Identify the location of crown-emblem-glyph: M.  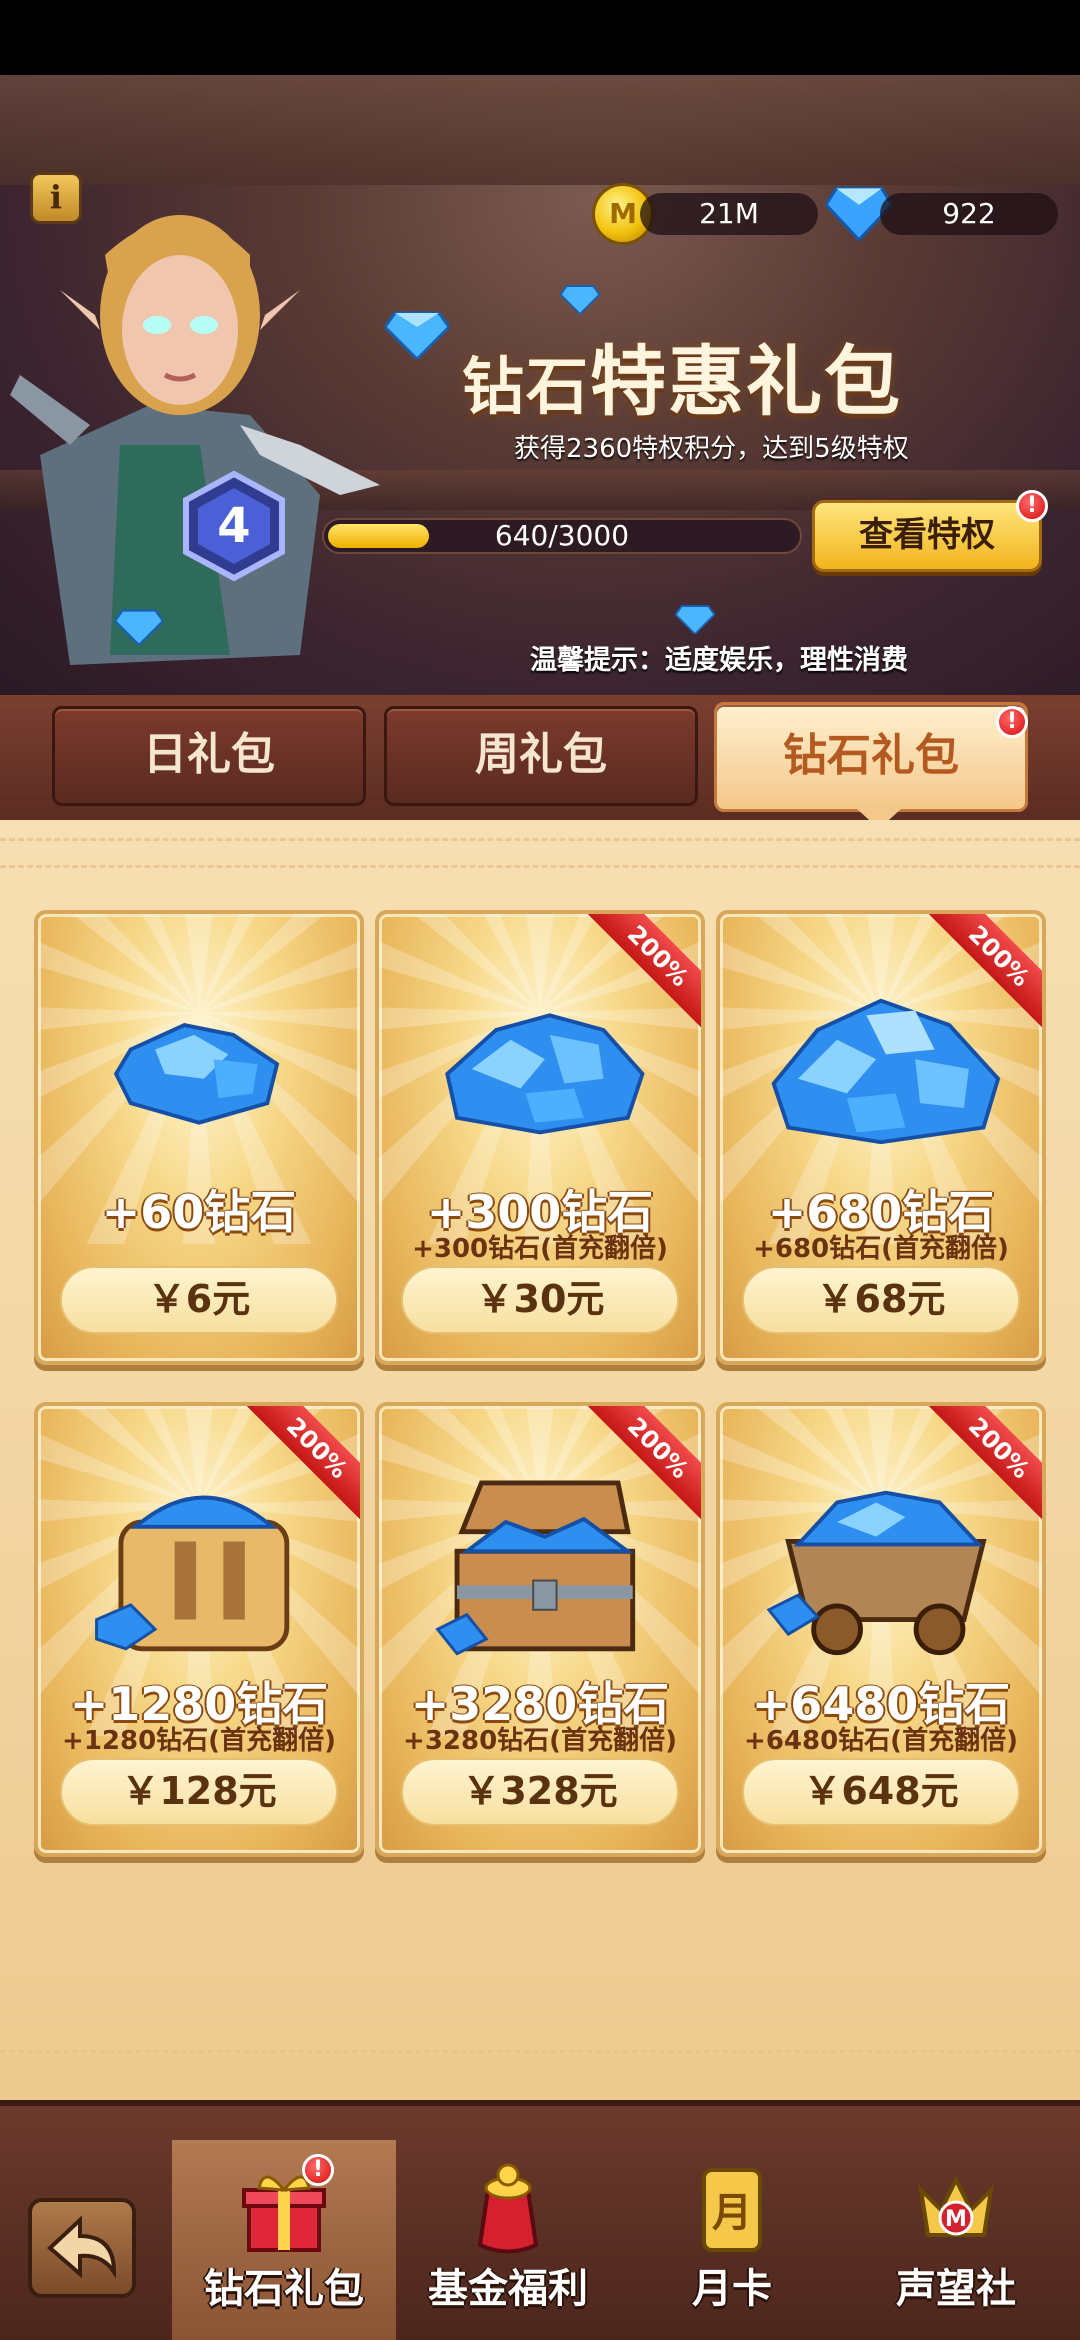
(956, 2219).